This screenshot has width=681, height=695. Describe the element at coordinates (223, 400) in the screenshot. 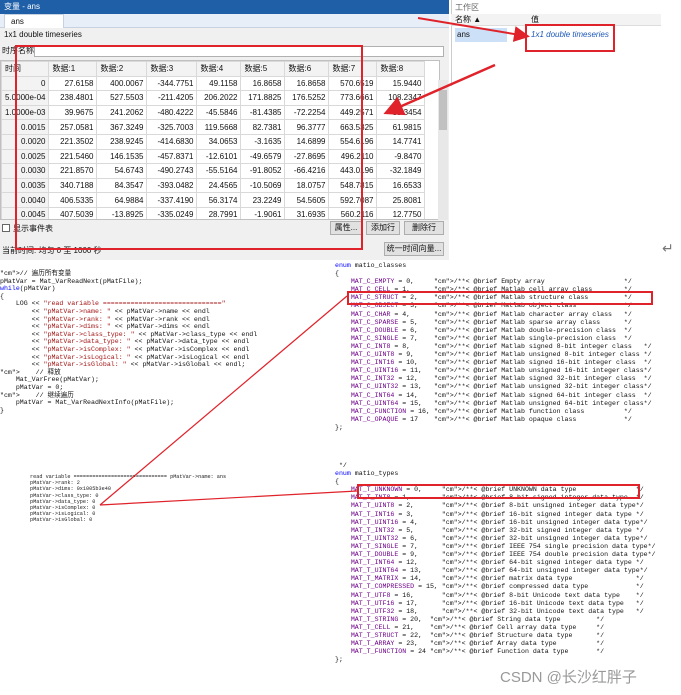

I see `line-class-type` at that location.